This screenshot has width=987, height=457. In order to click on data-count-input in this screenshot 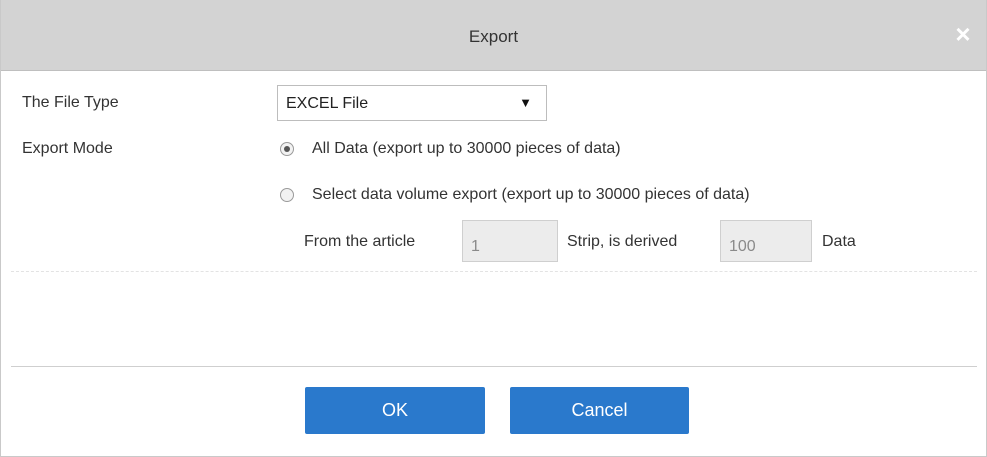, I will do `click(766, 241)`.